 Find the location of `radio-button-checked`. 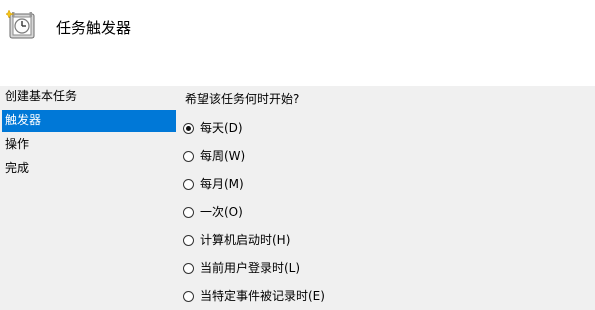

radio-button-checked is located at coordinates (188, 128).